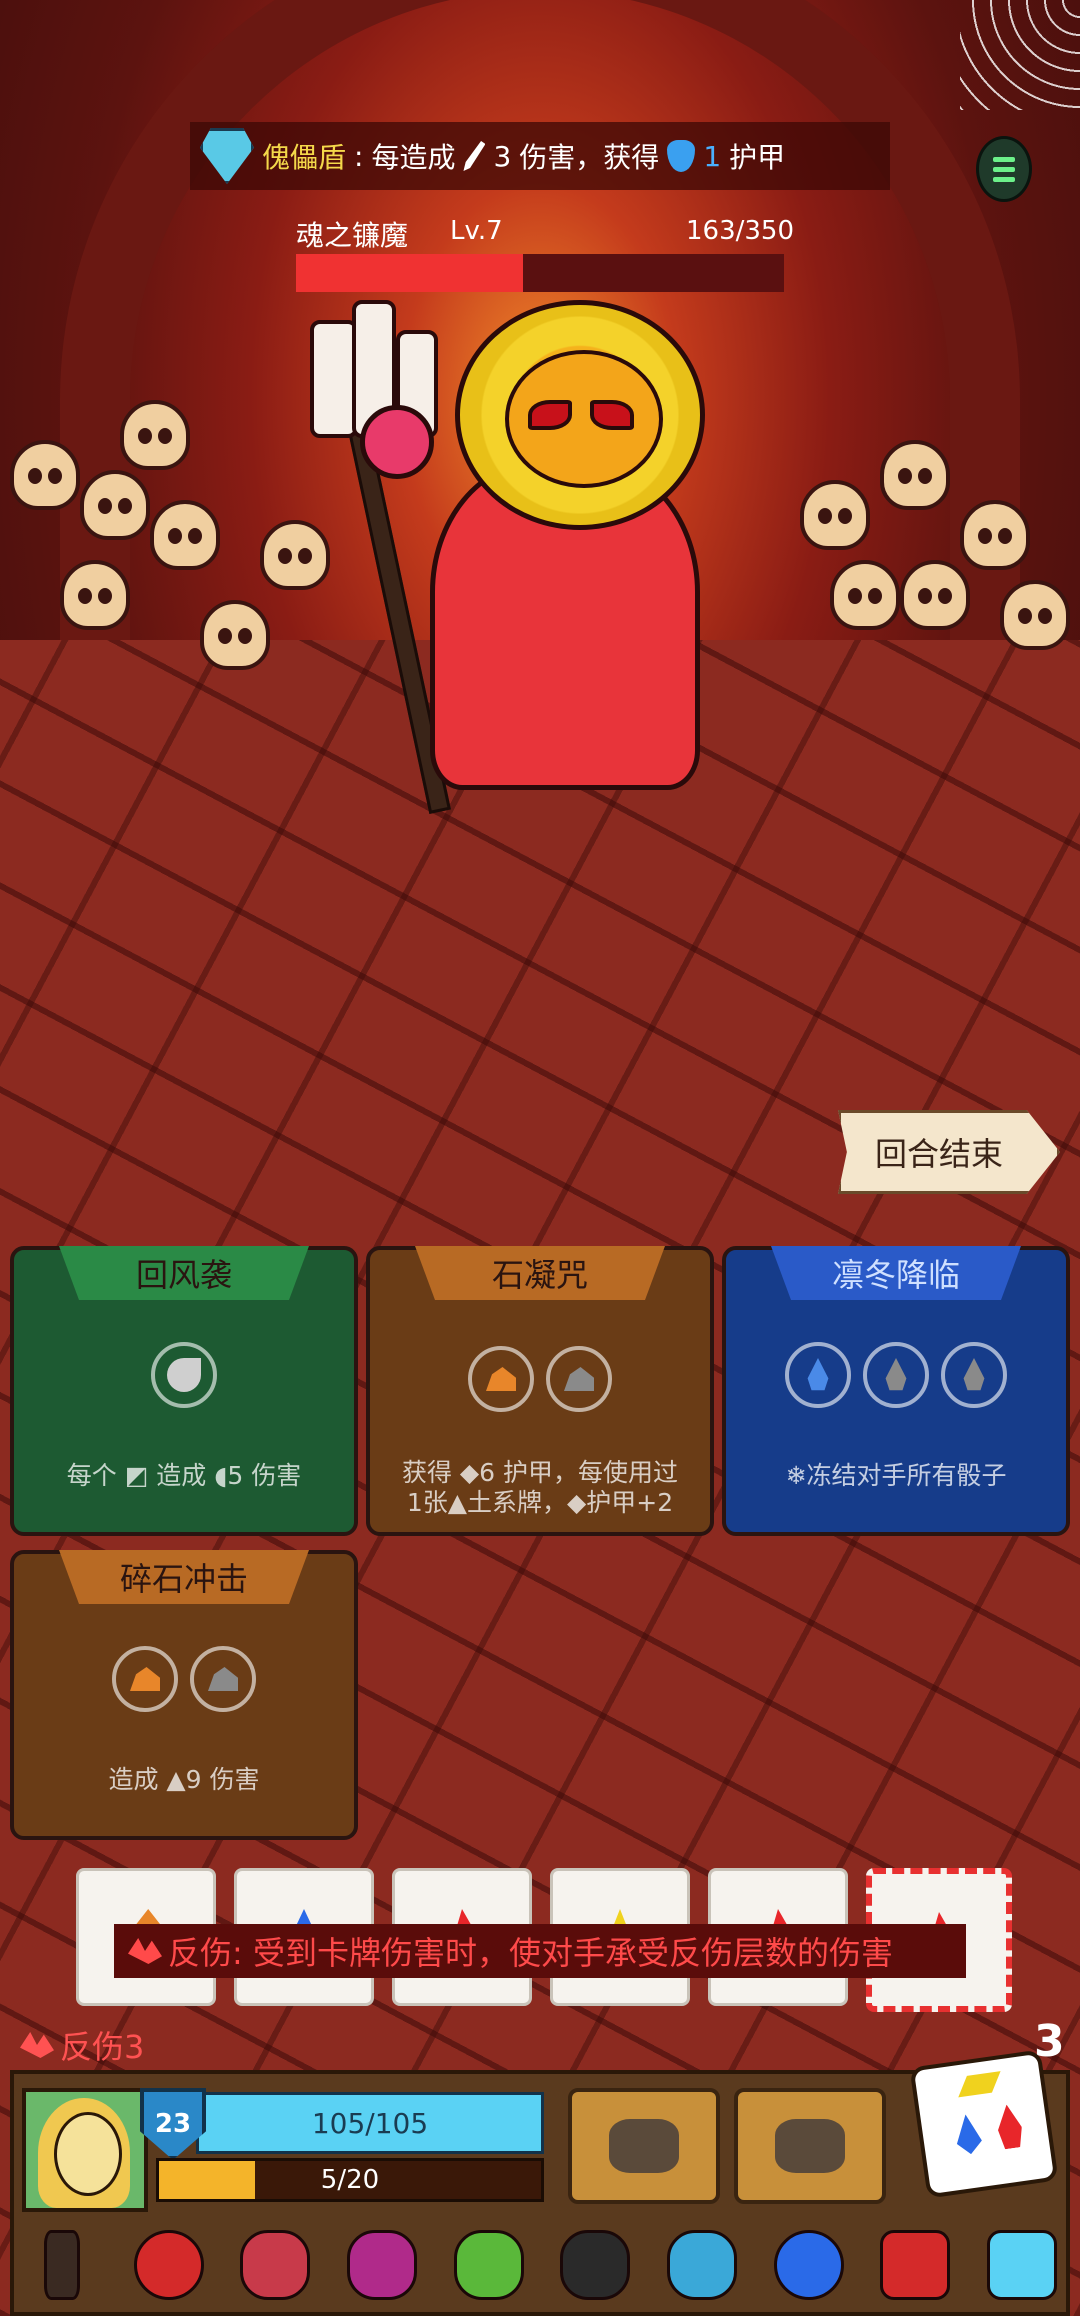  I want to click on skill-fist, so click(644, 2146).